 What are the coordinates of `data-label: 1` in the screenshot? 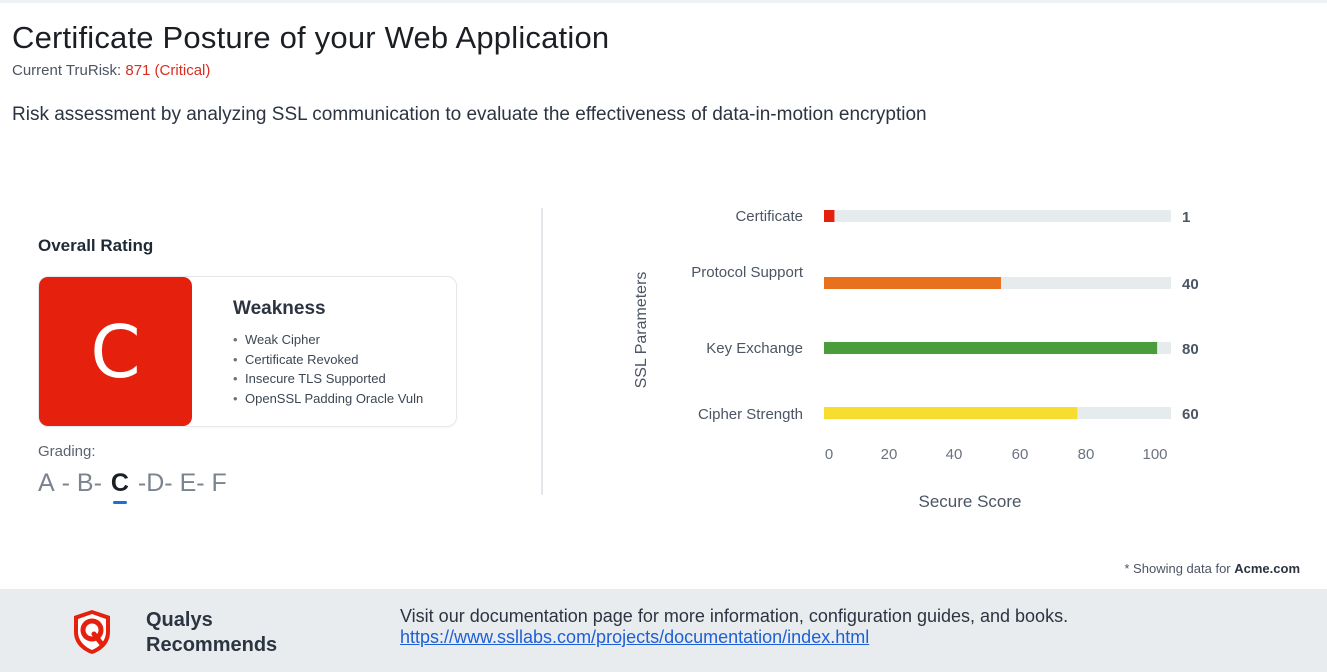 It's located at (1186, 217).